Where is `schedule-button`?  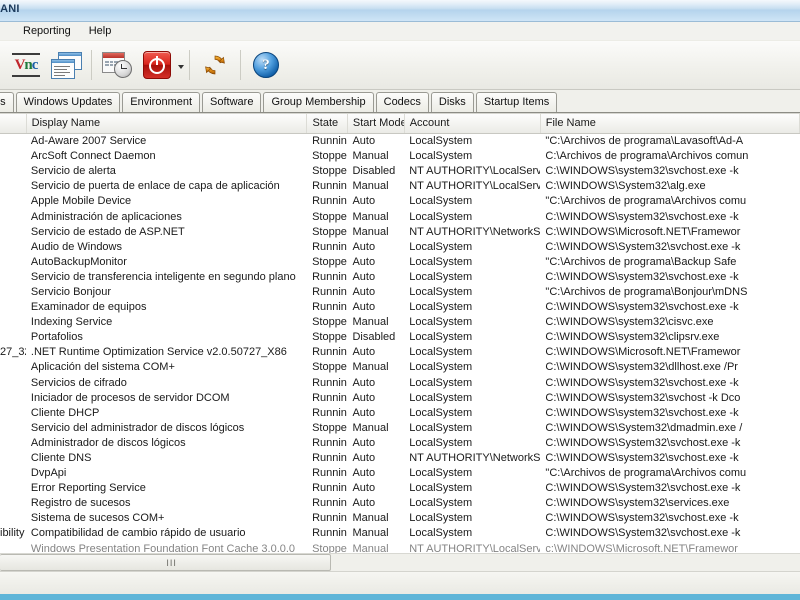 schedule-button is located at coordinates (117, 65).